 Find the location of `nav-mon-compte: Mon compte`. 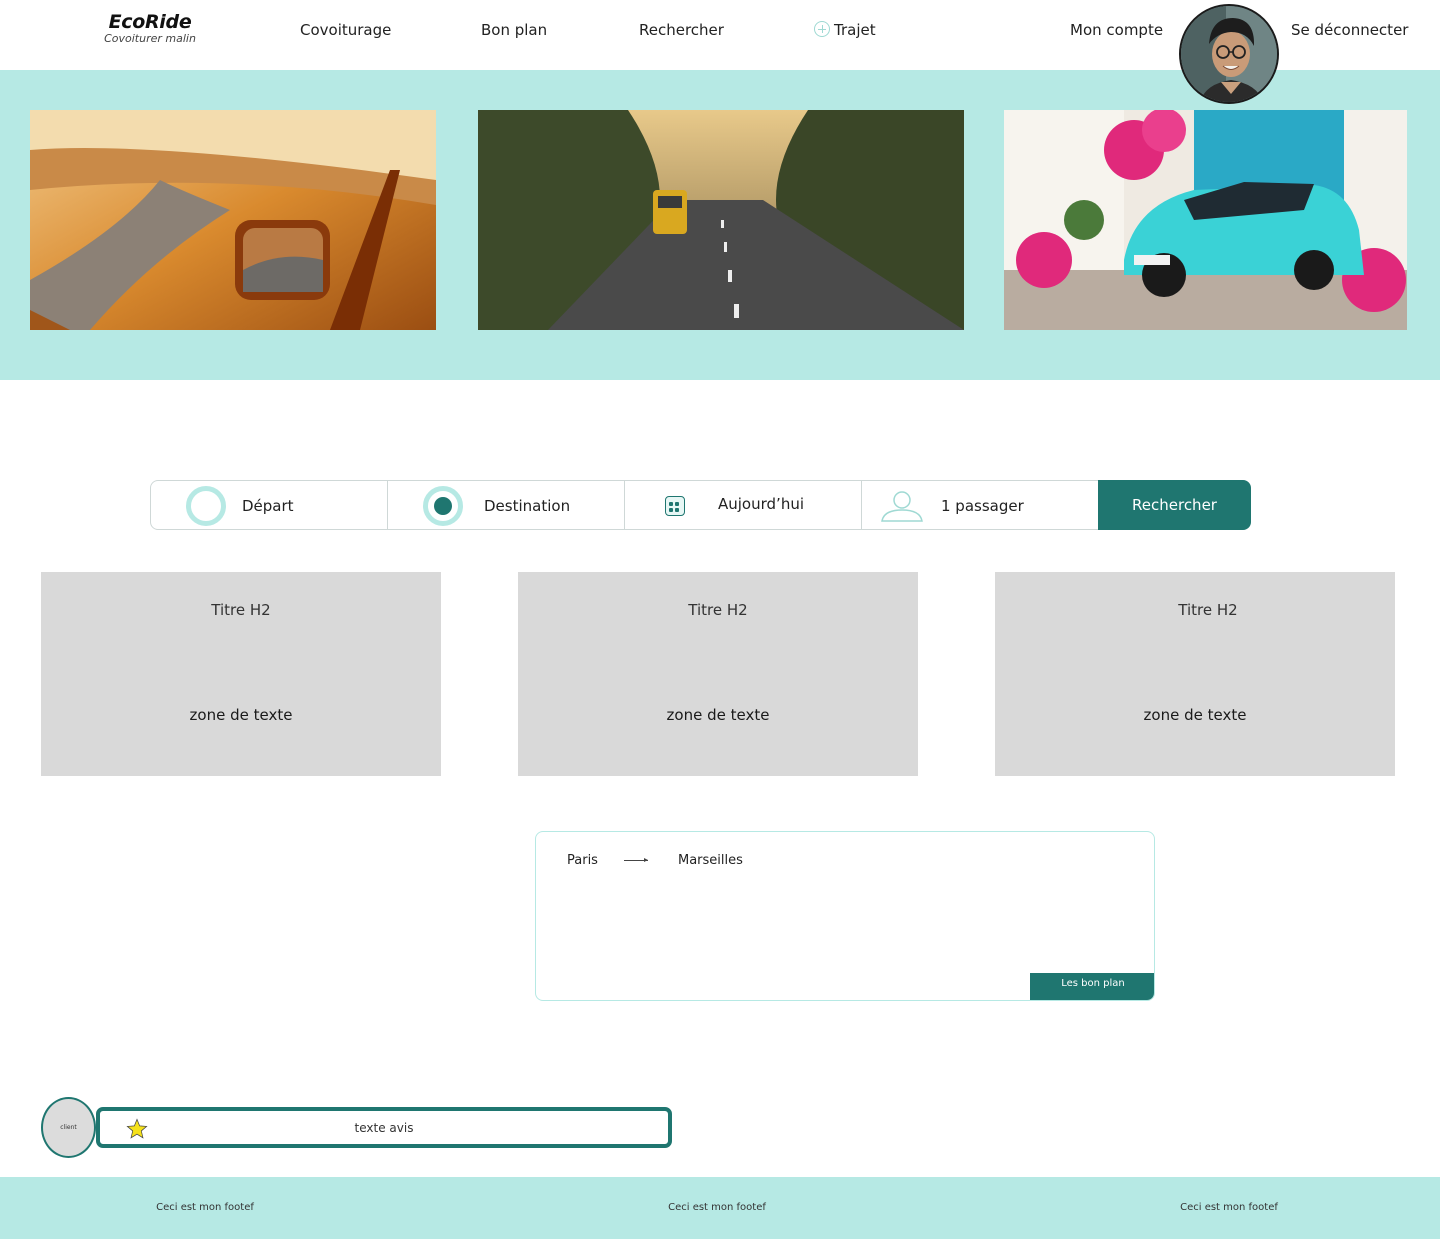

nav-mon-compte: Mon compte is located at coordinates (1116, 30).